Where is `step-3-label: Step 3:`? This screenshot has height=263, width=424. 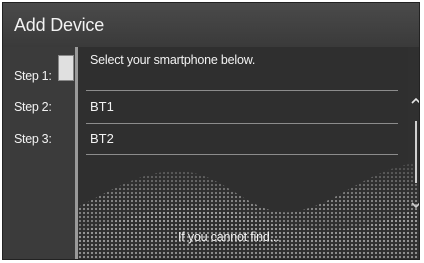 step-3-label: Step 3: is located at coordinates (33, 139).